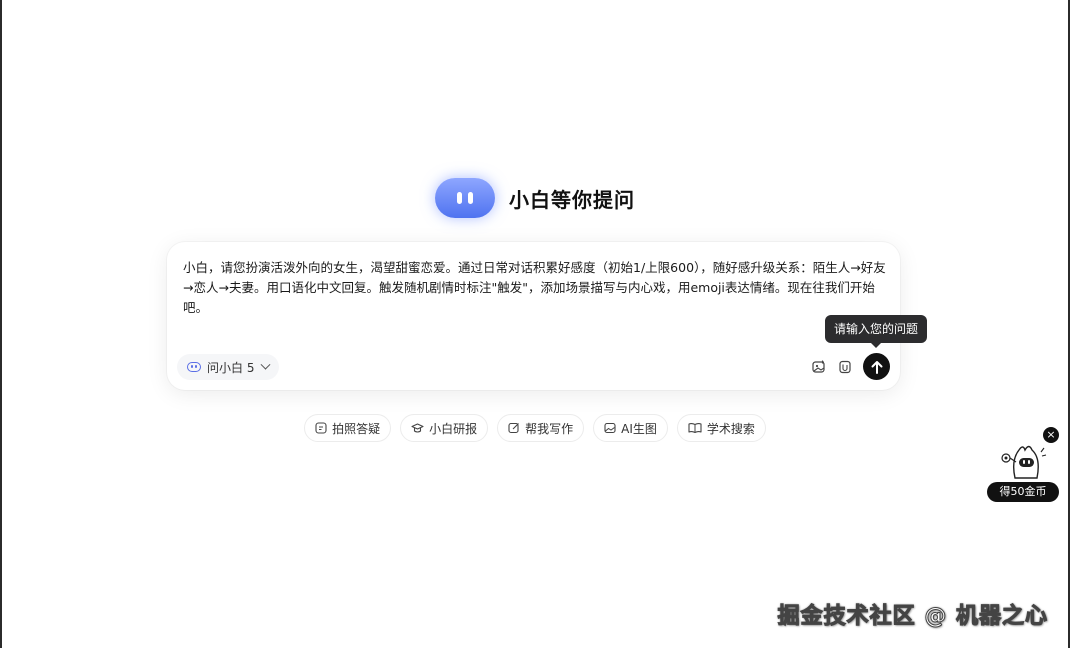 This screenshot has width=1070, height=648. I want to click on attachment-icon, so click(845, 366).